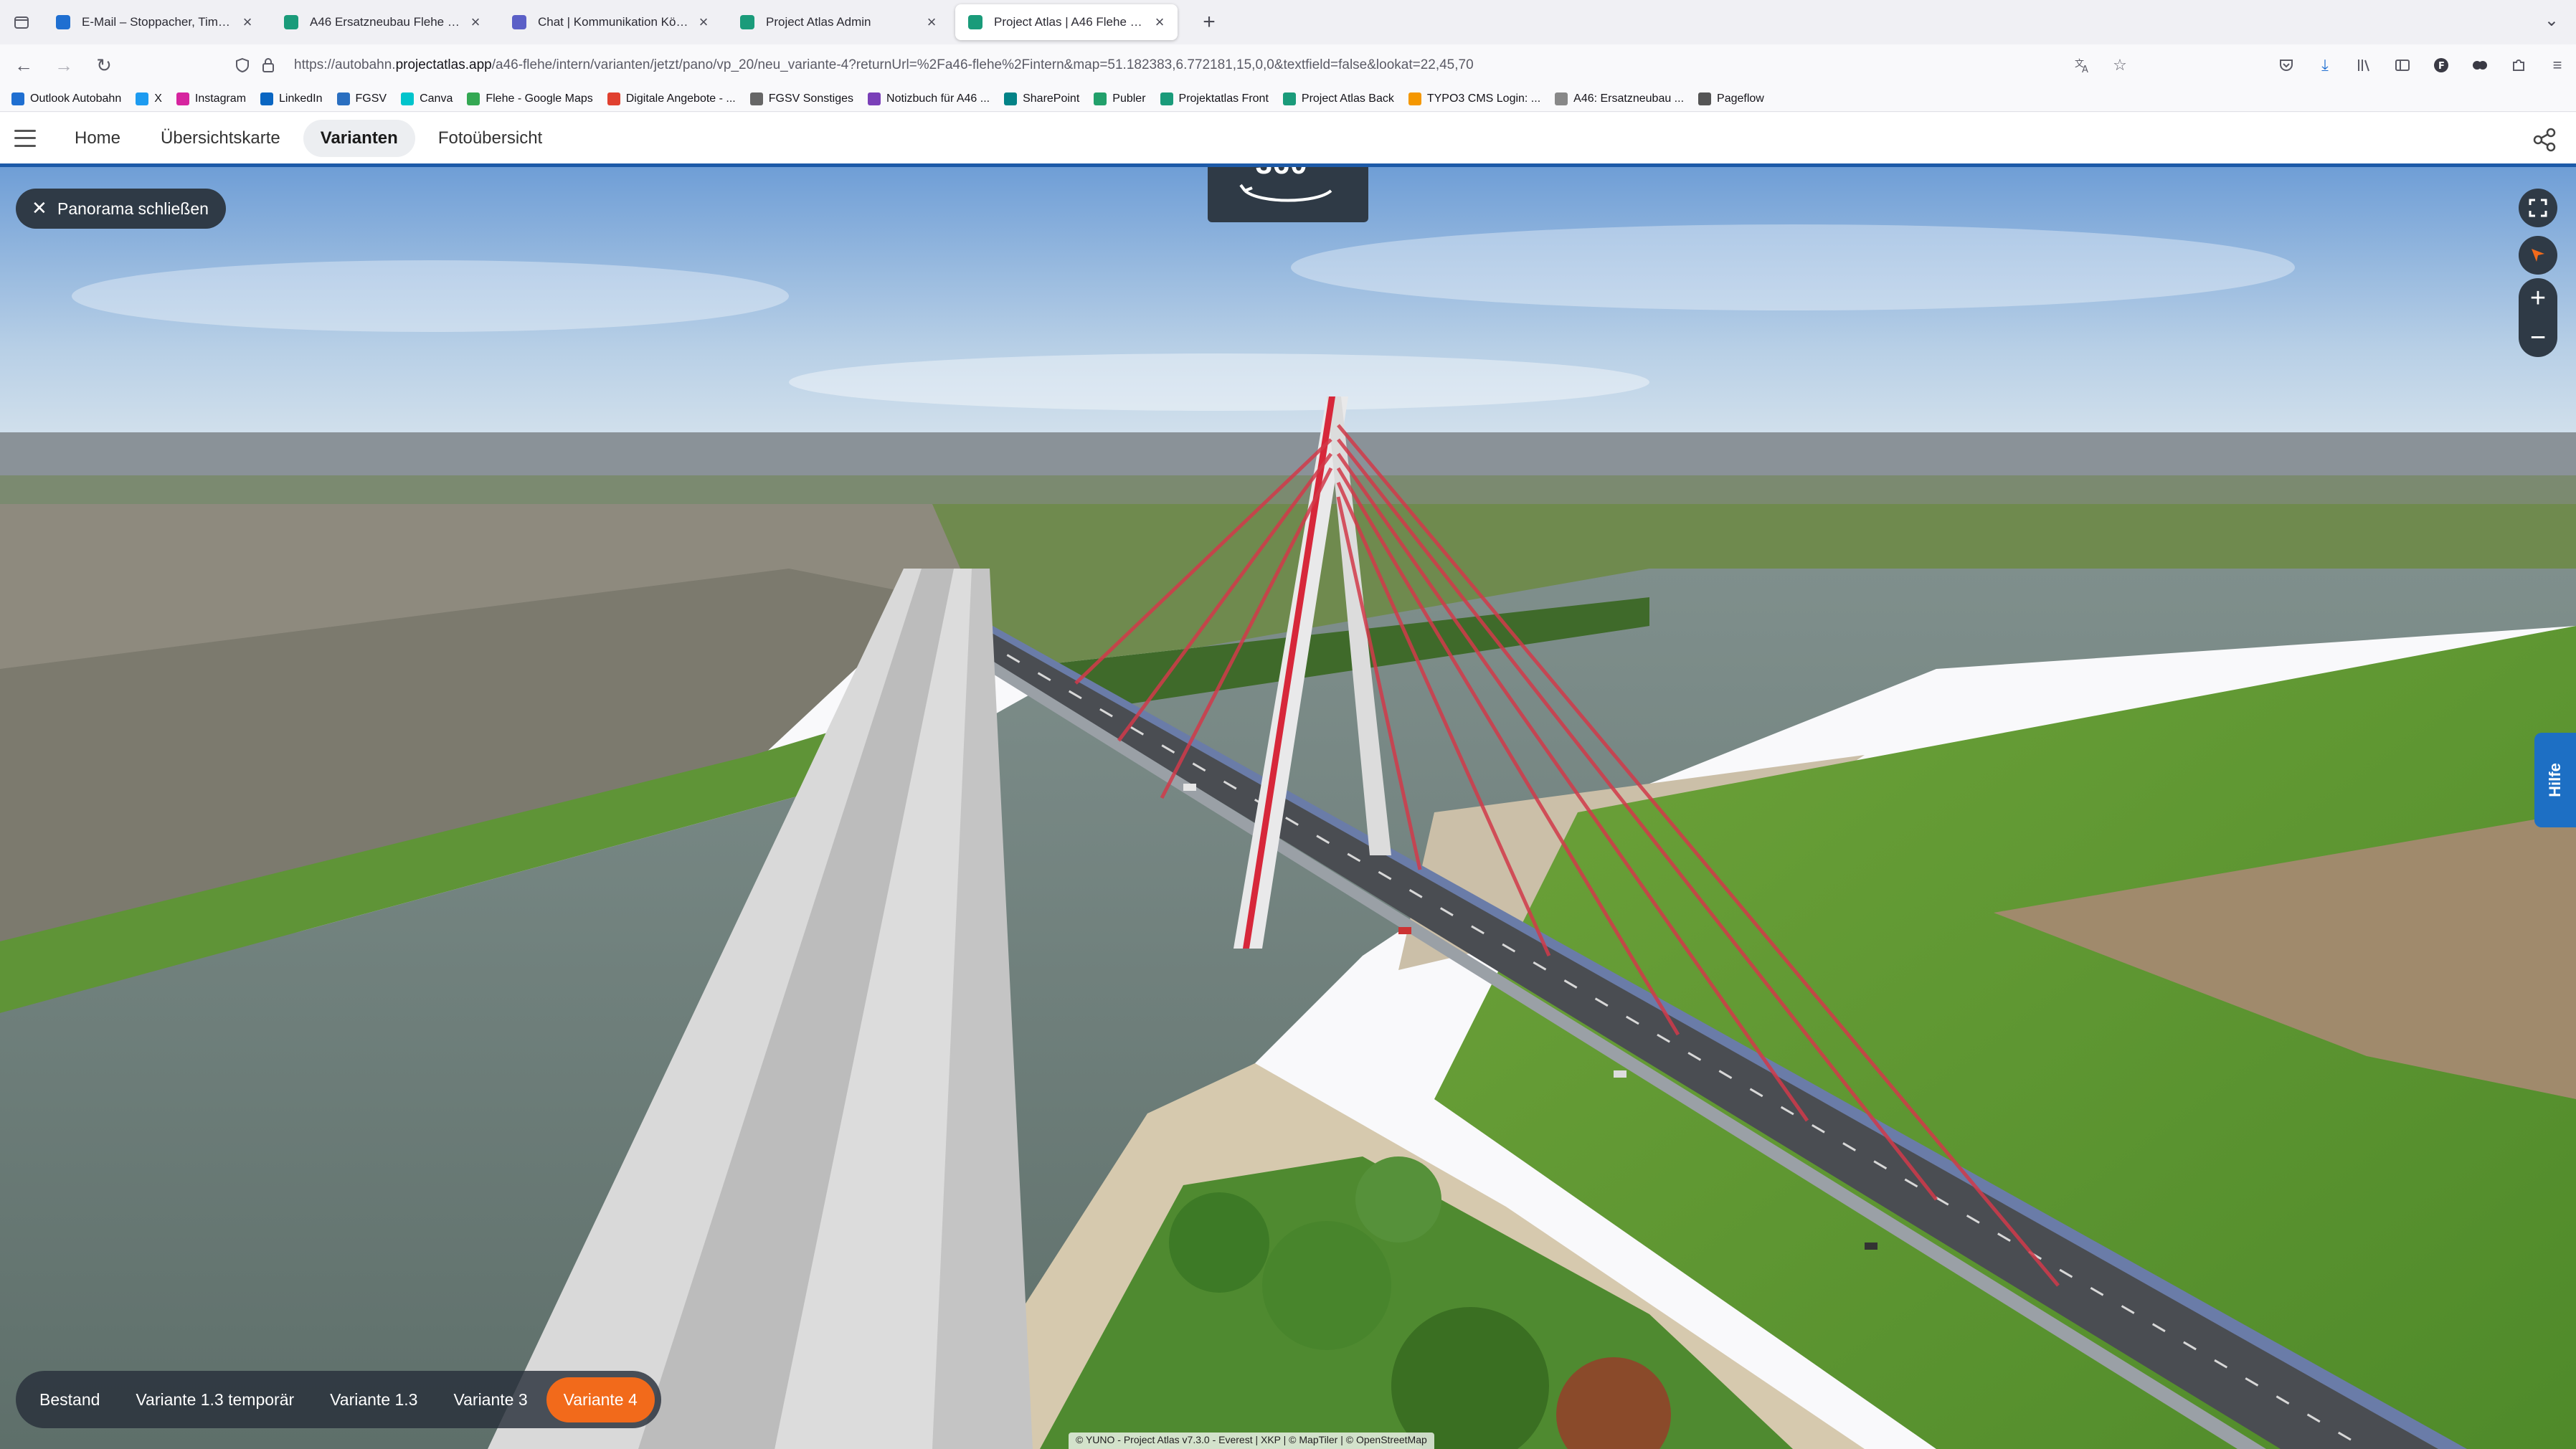 Image resolution: width=2576 pixels, height=1449 pixels. Describe the element at coordinates (2441, 66) in the screenshot. I see `extension-f-icon: F` at that location.